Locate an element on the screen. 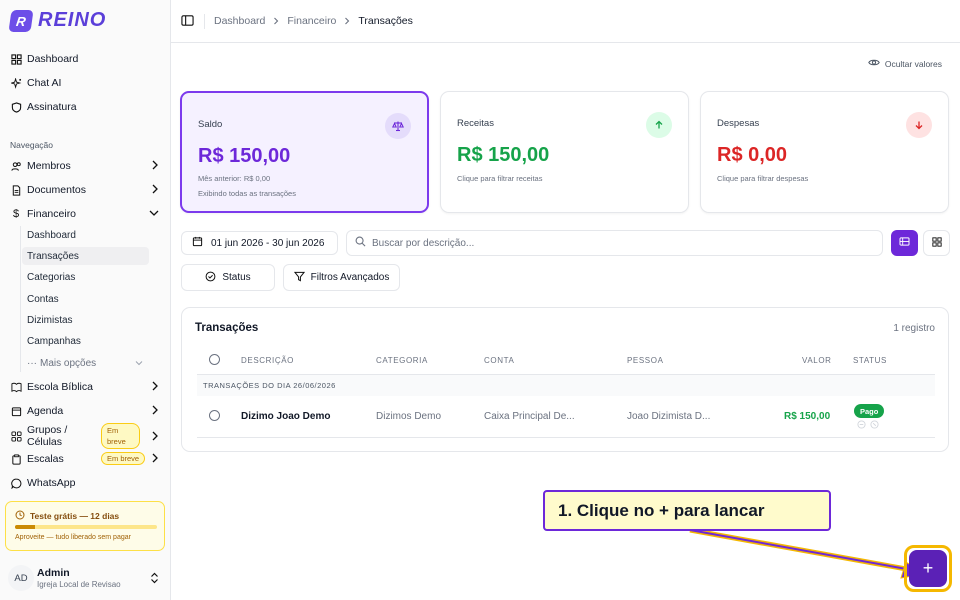 The height and width of the screenshot is (600, 960). add-transaction-button: + is located at coordinates (928, 568).